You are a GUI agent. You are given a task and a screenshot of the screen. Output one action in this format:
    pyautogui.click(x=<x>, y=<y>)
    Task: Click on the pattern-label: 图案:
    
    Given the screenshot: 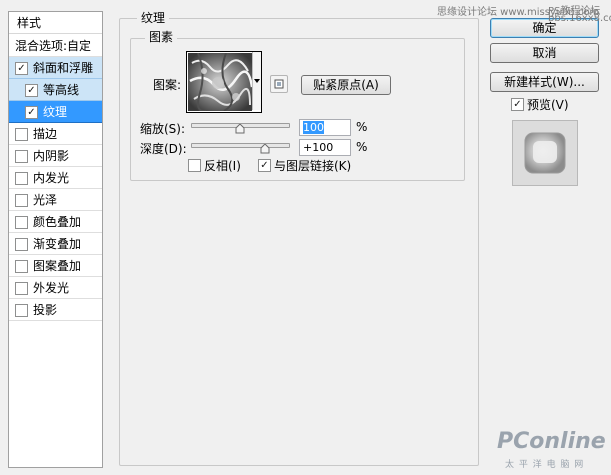 What is the action you would take?
    pyautogui.click(x=167, y=85)
    